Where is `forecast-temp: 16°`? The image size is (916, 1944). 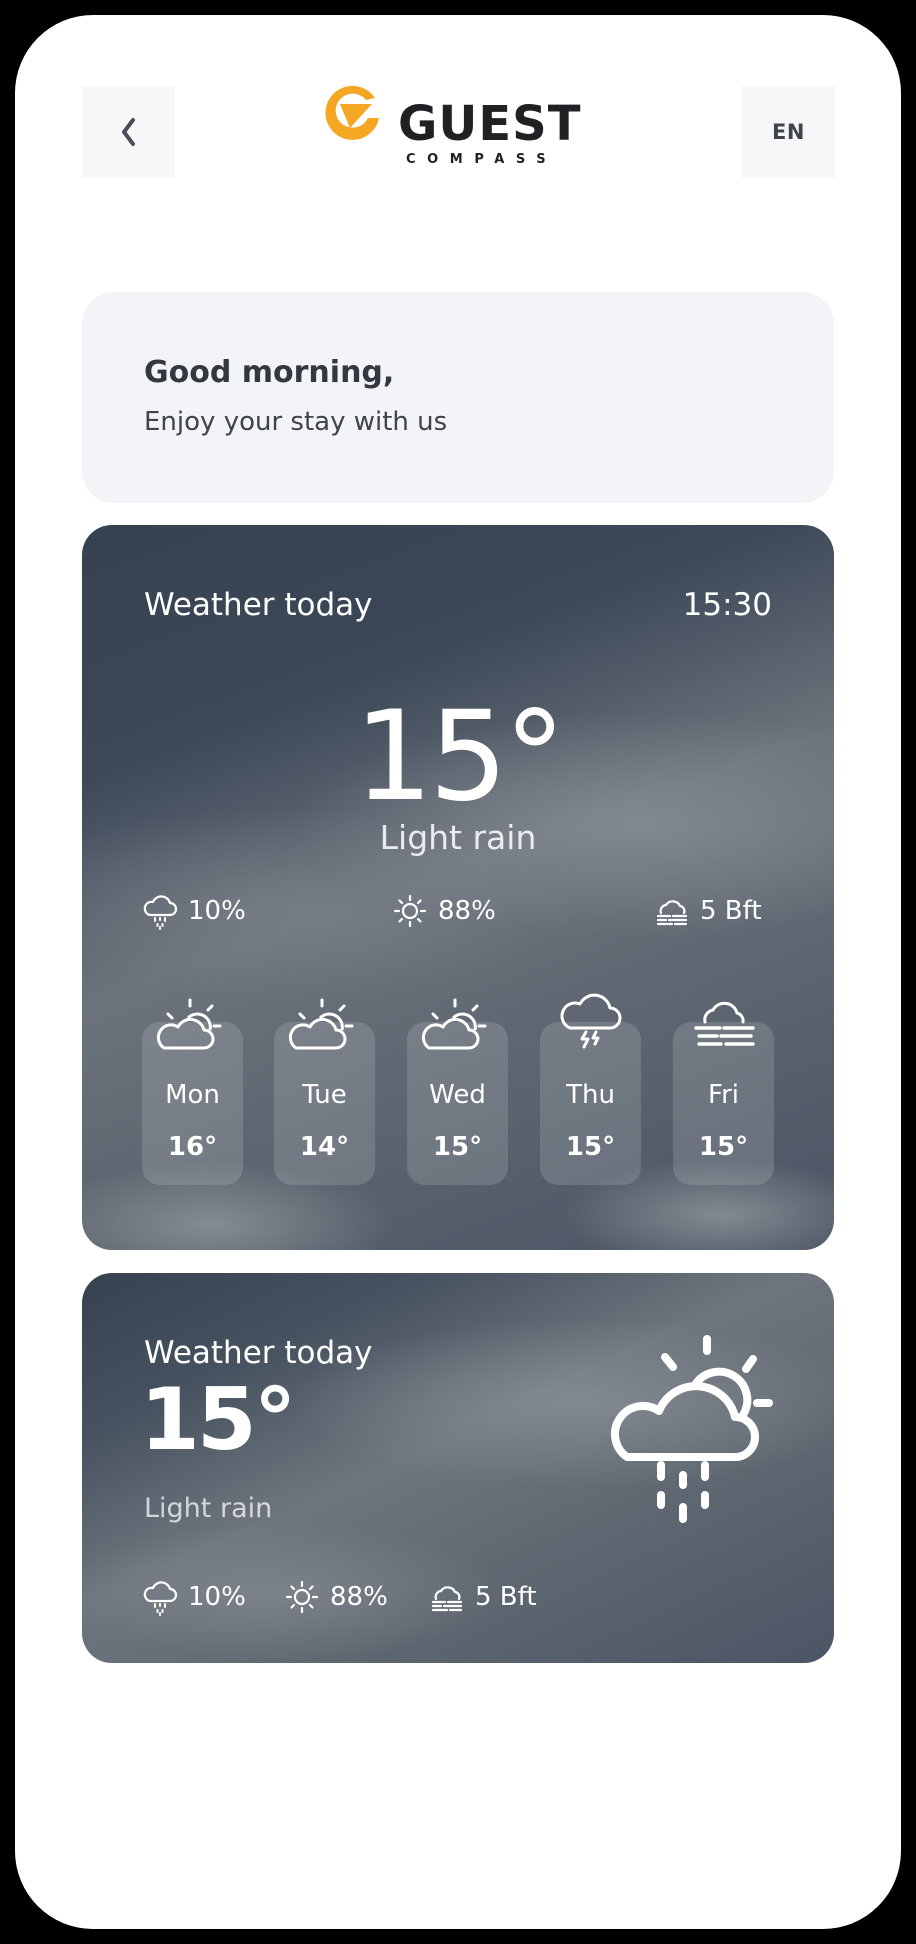
forecast-temp: 16° is located at coordinates (192, 1147).